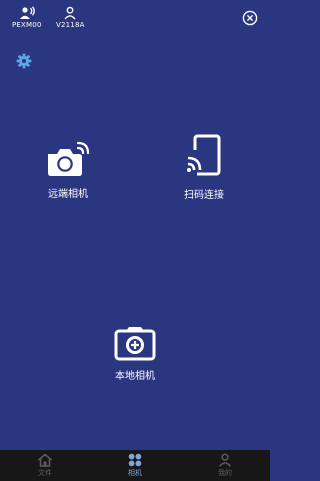 The height and width of the screenshot is (481, 320). I want to click on remote-camera-button: 远端相机, so click(68, 170).